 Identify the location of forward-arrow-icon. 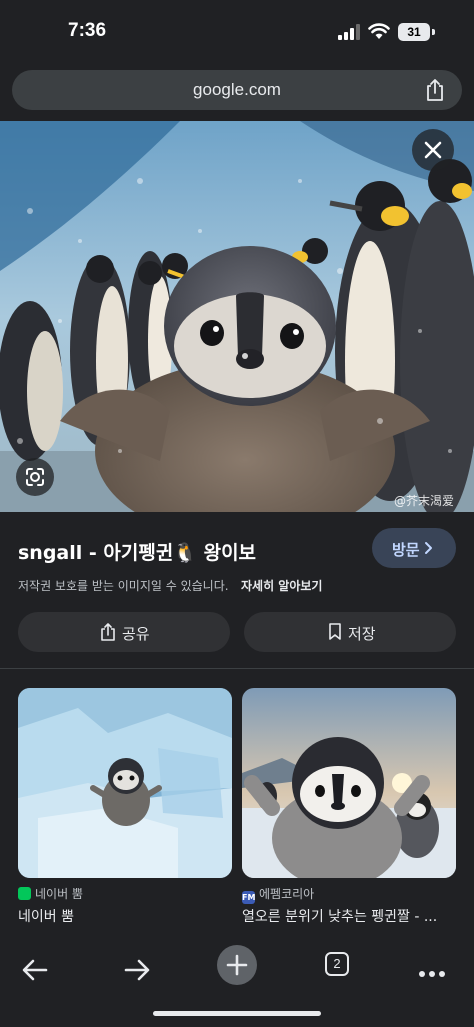
(136, 970).